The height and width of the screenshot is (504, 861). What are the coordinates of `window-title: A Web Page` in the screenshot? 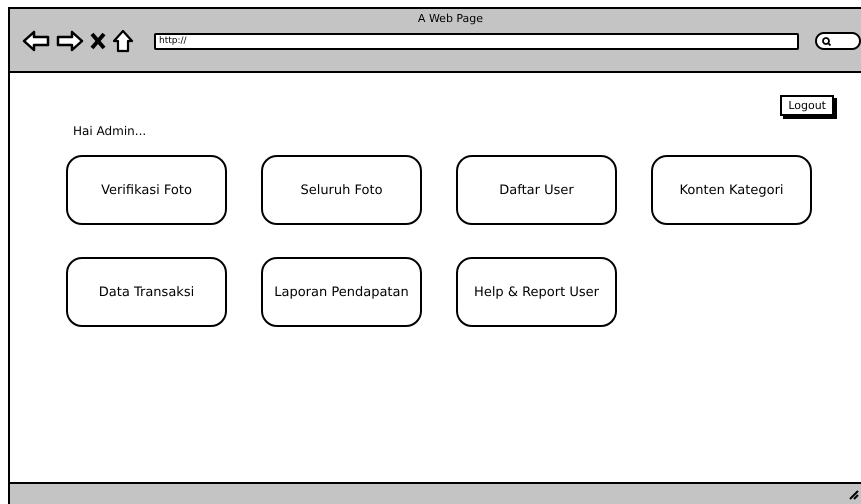 It's located at (451, 18).